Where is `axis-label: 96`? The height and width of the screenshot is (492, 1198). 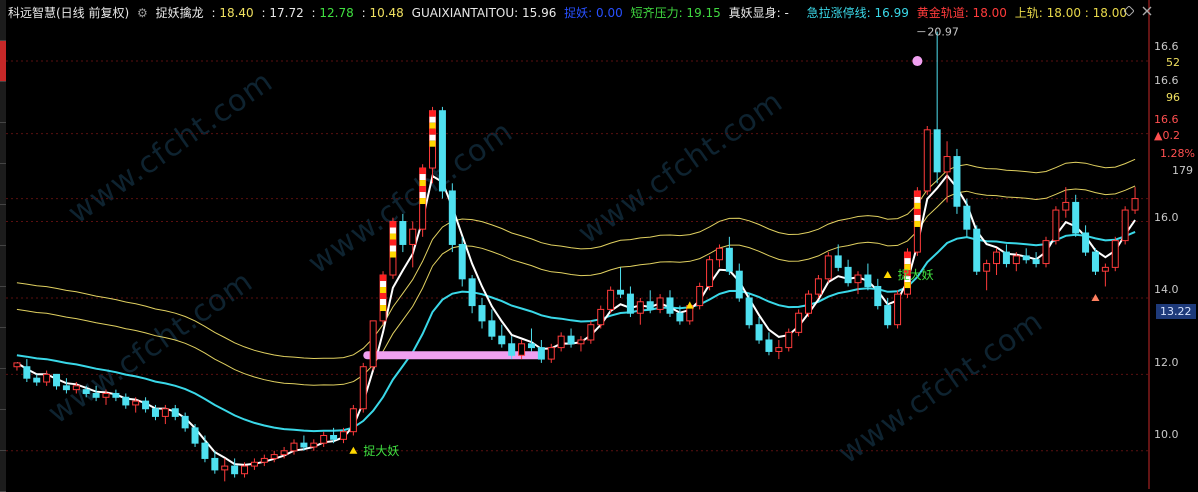 axis-label: 96 is located at coordinates (1173, 97).